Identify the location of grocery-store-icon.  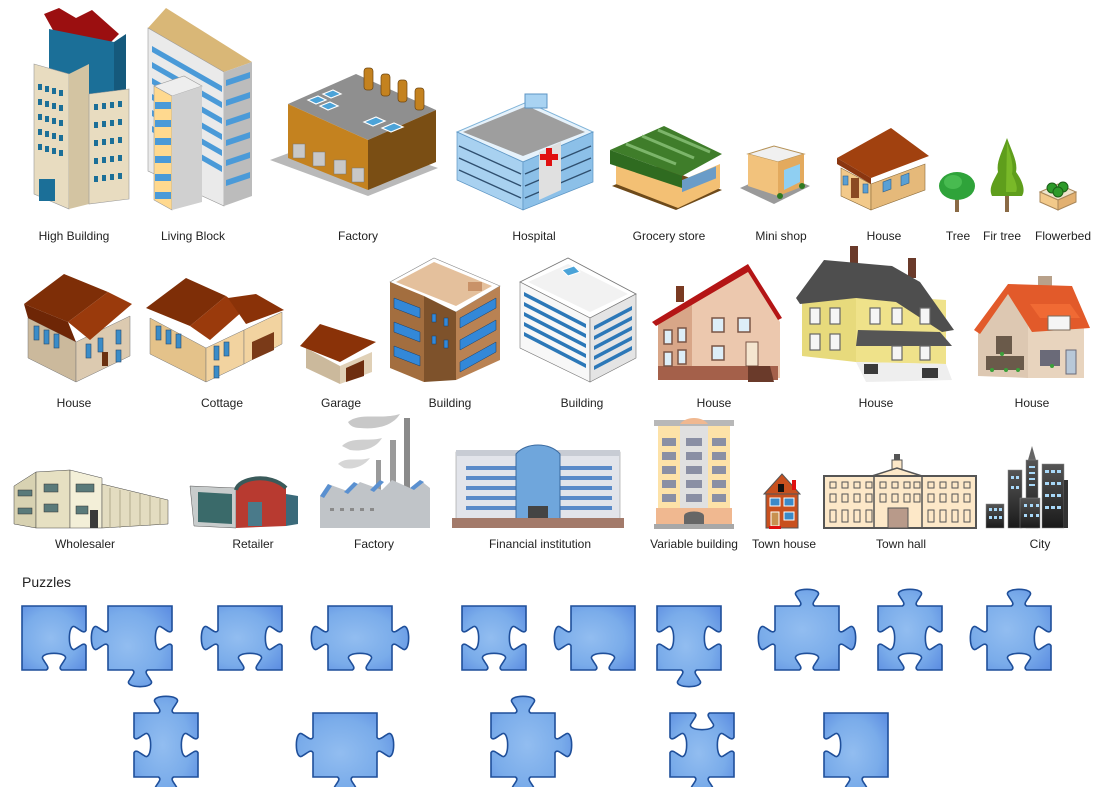
(666, 168).